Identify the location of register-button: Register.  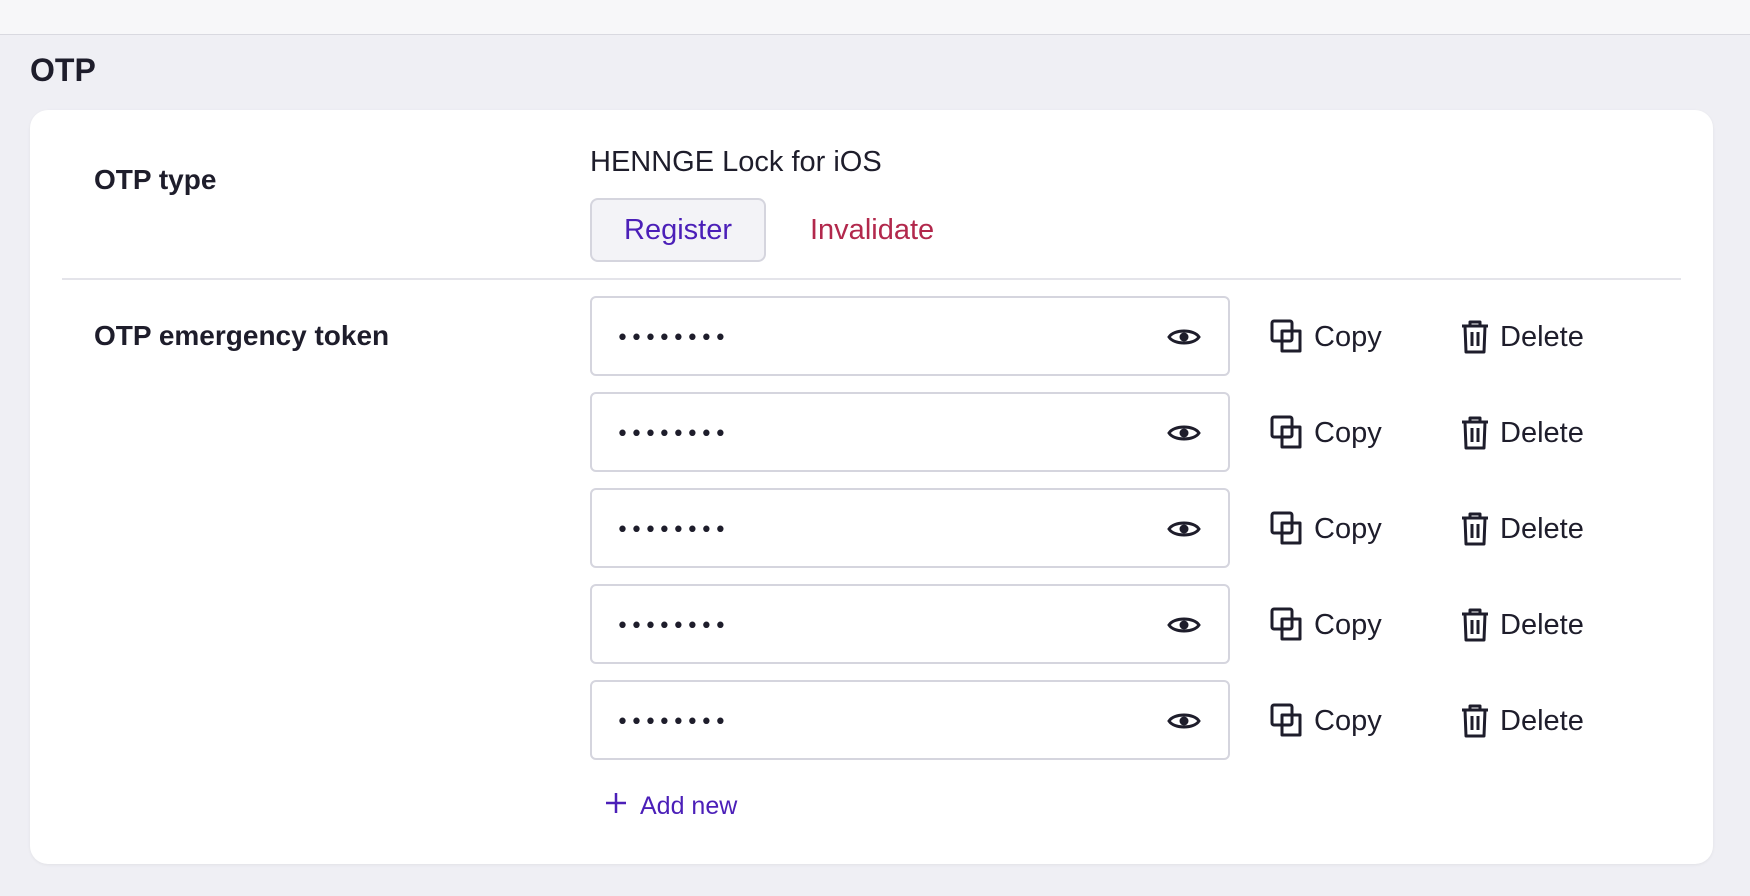
(678, 230).